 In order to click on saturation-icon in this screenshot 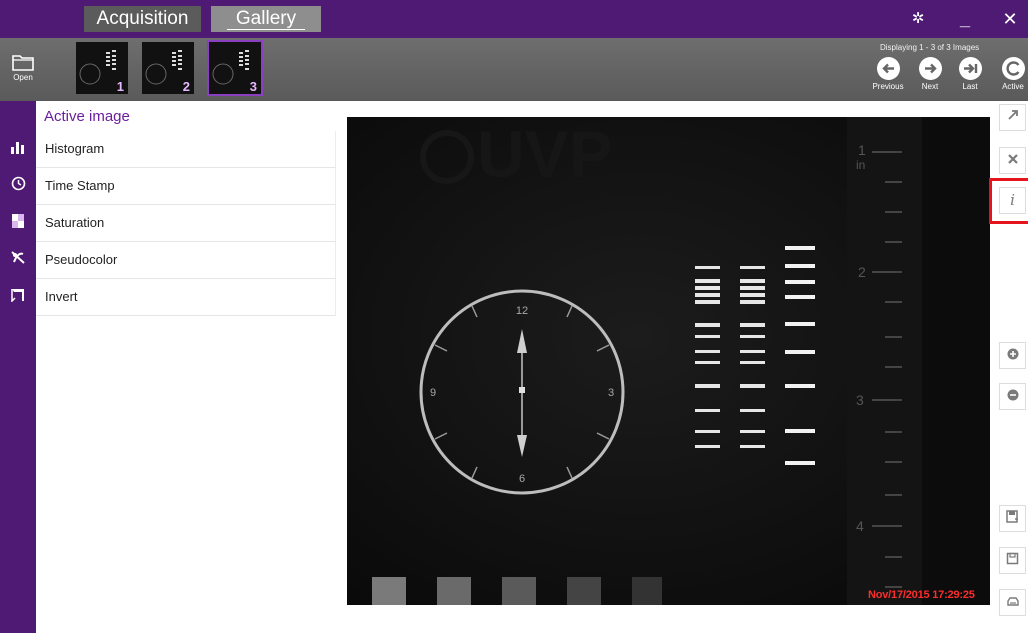, I will do `click(18, 223)`.